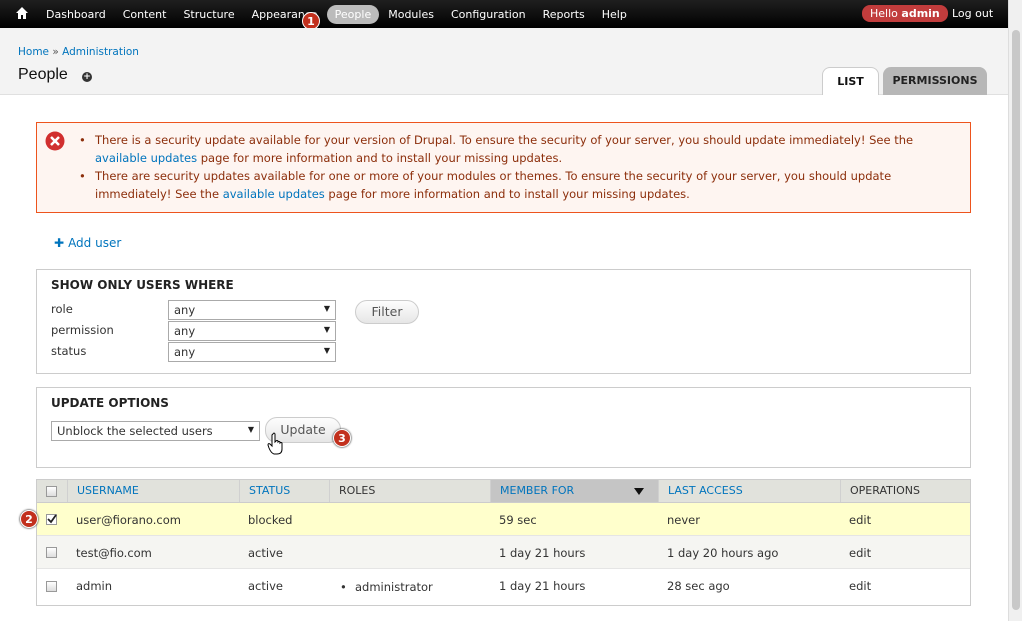  I want to click on logout-link: Log out, so click(972, 13).